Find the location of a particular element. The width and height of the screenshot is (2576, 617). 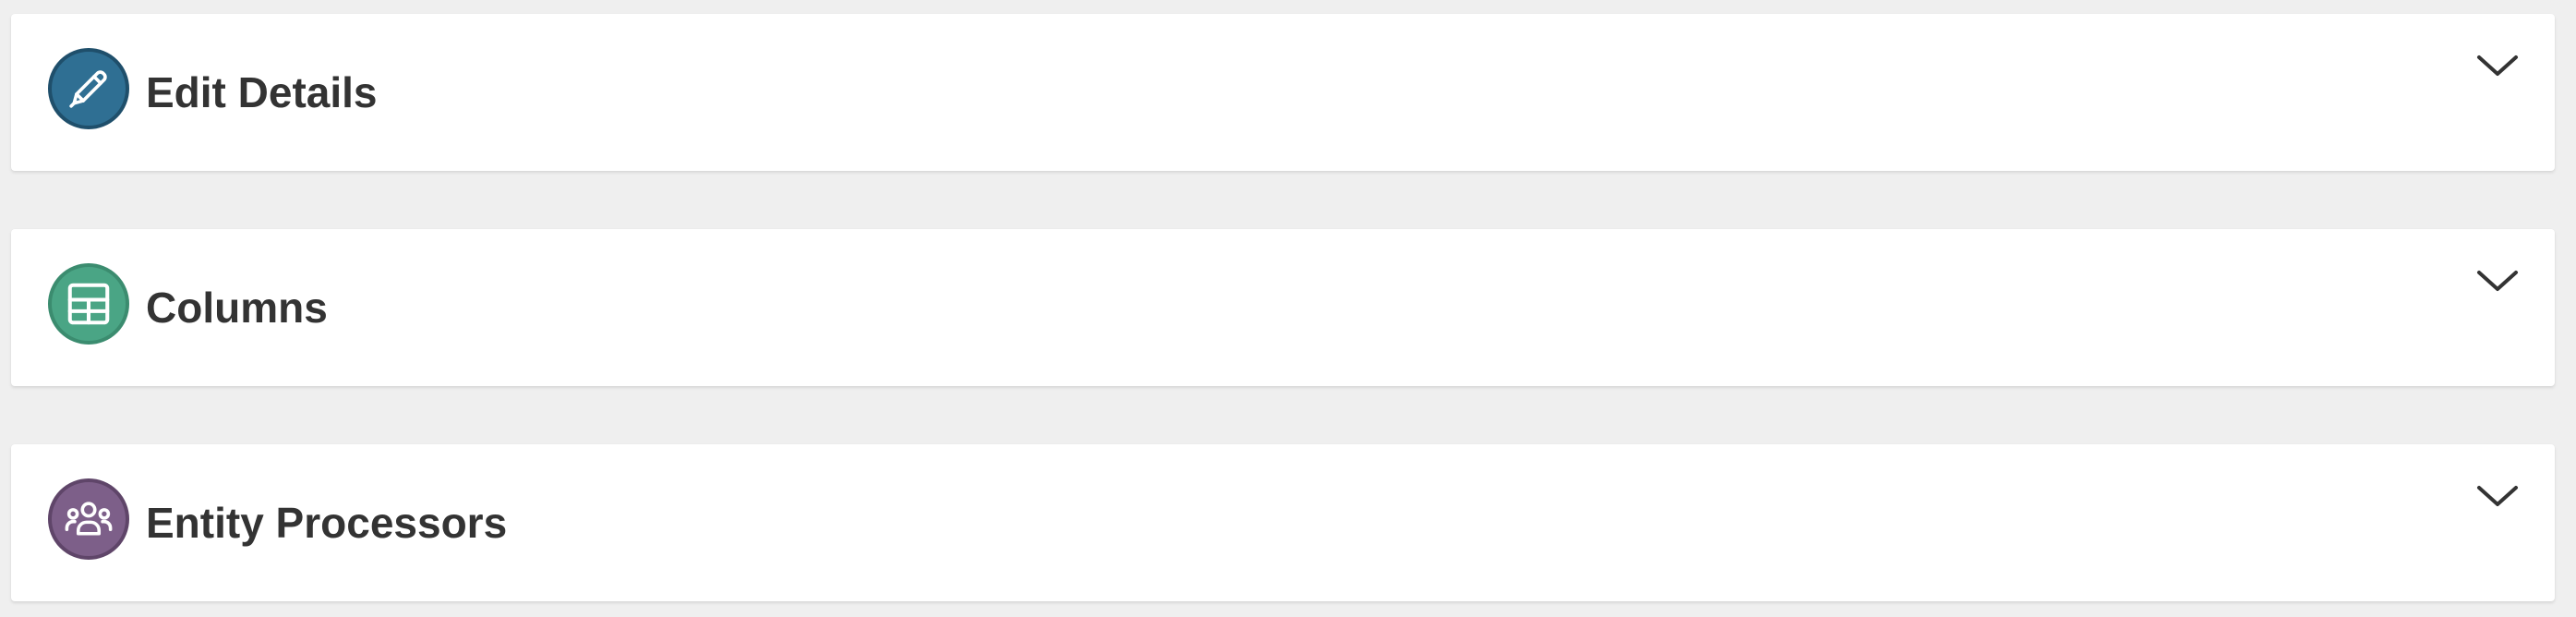

pencil-icon is located at coordinates (88, 88).